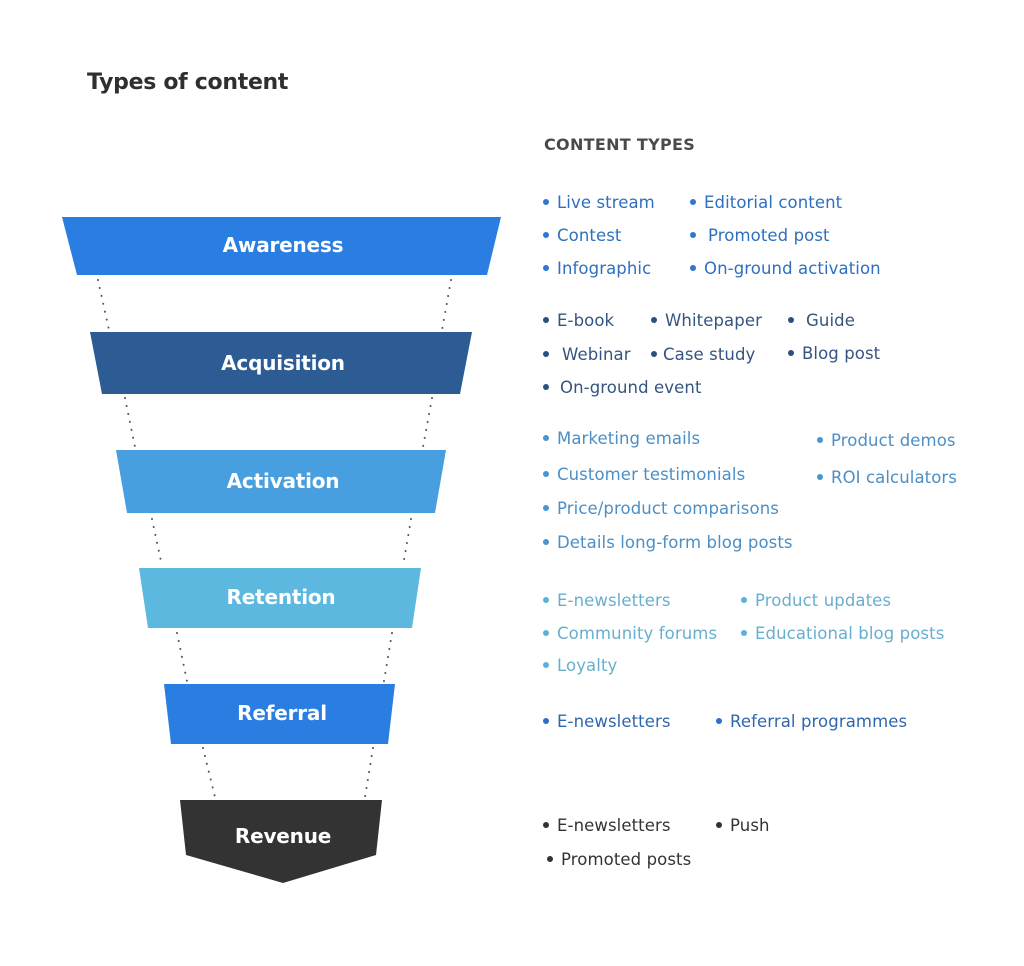 This screenshot has height=966, width=1024. Describe the element at coordinates (130, 422) in the screenshot. I see `connector-acquisition-activation-left` at that location.